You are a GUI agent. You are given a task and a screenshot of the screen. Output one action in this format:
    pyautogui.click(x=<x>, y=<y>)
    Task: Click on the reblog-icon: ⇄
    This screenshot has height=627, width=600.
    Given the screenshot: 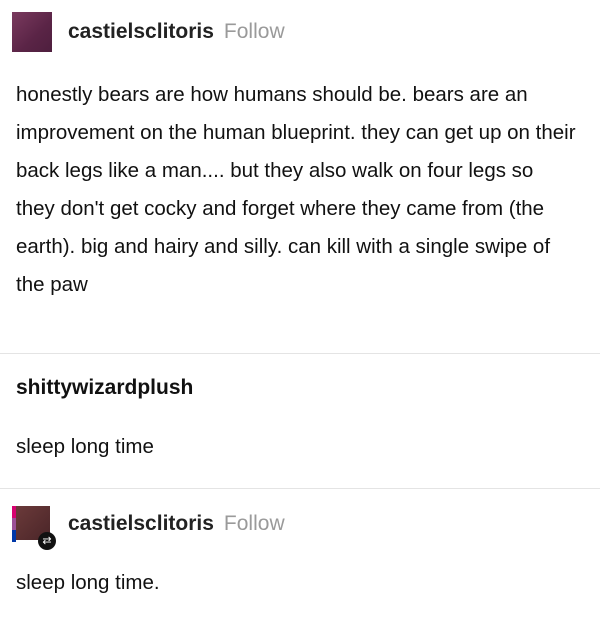 What is the action you would take?
    pyautogui.click(x=47, y=541)
    